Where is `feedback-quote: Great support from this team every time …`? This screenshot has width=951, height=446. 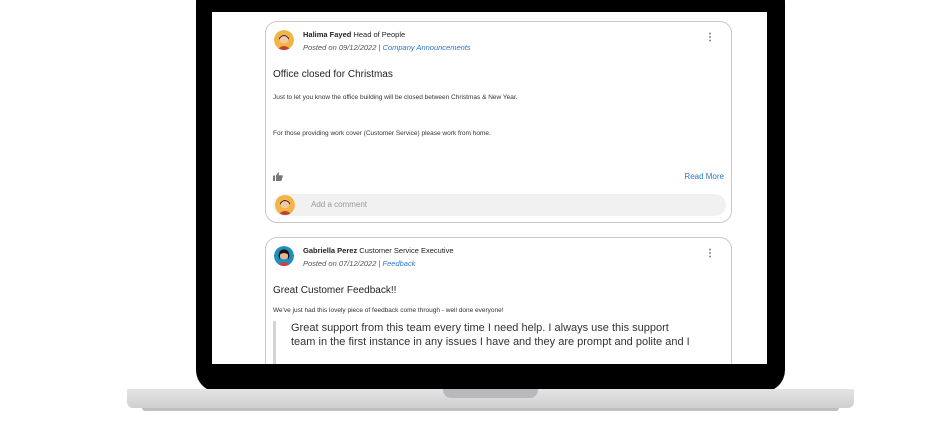
feedback-quote: Great support from this team every time … is located at coordinates (499, 342).